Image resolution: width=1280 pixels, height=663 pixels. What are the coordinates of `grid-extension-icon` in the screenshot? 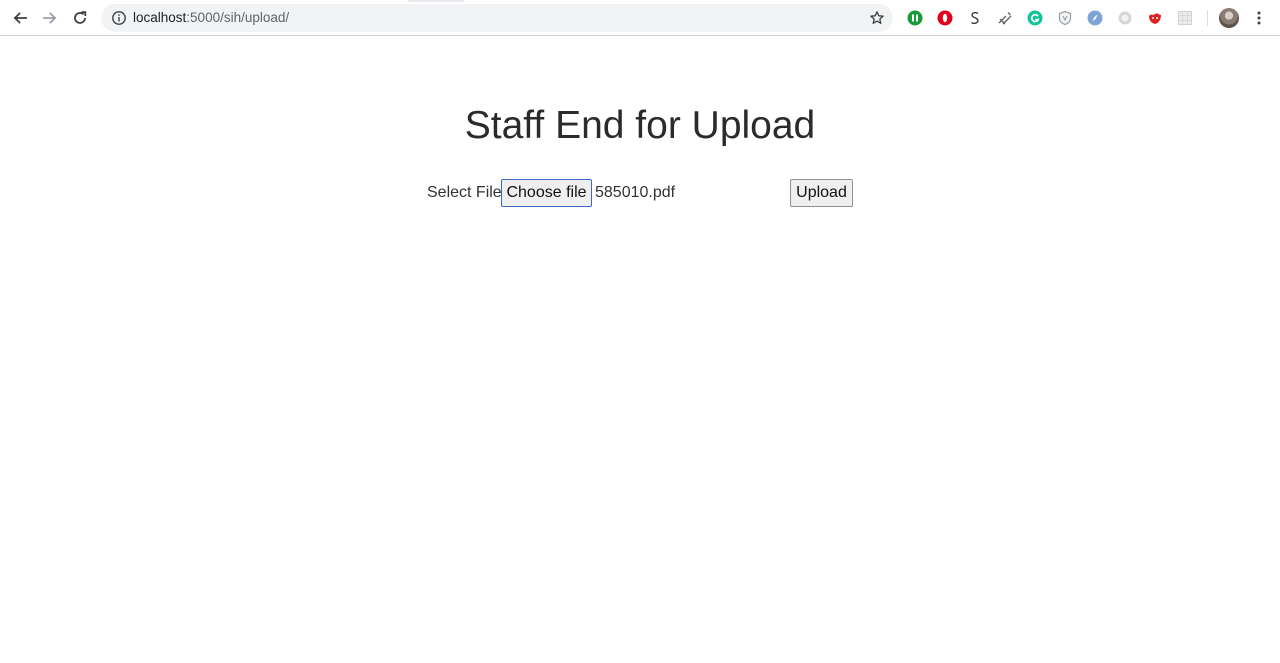 It's located at (1185, 18).